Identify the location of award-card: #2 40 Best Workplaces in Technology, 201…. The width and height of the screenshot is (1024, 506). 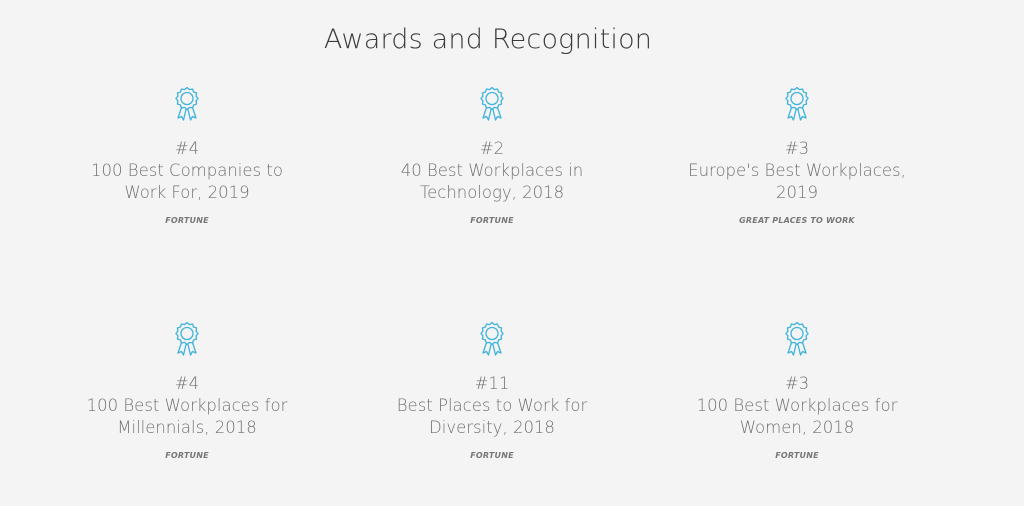
(492, 156).